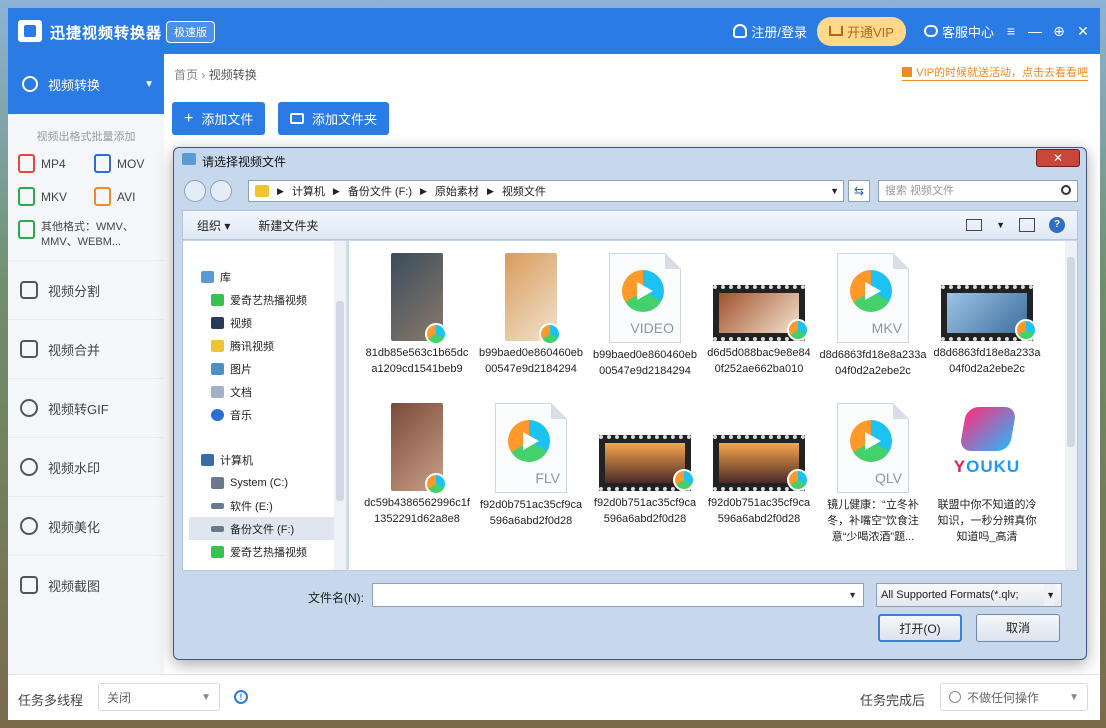  I want to click on app-logo, so click(30, 31).